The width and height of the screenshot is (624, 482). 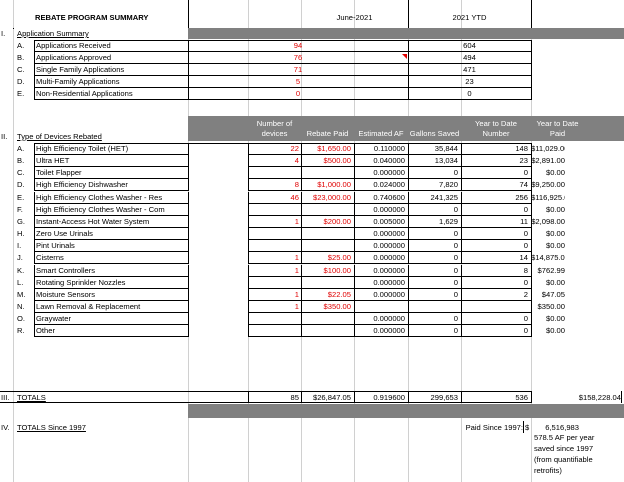 I want to click on since-1997-note: 578.5 AF per year, so click(x=564, y=437).